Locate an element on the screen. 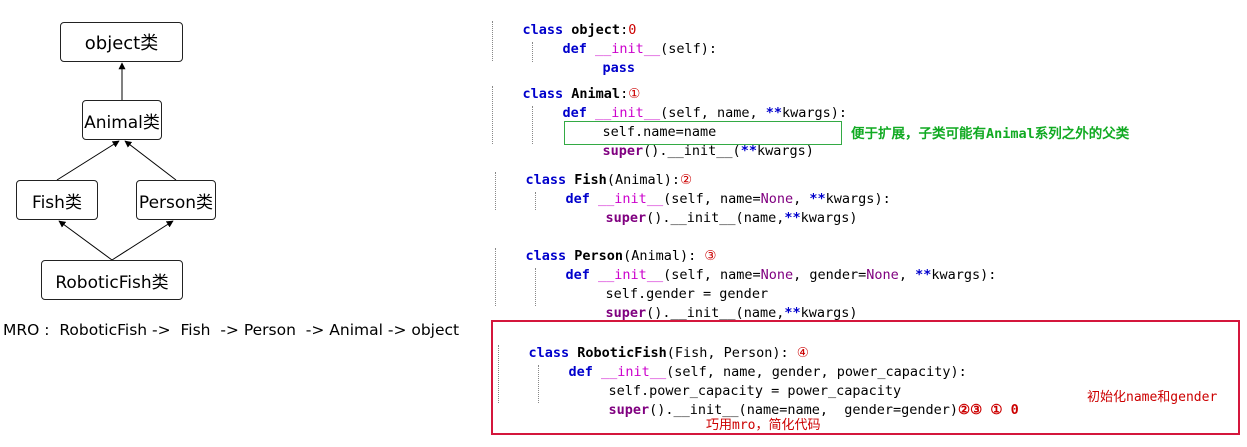 The image size is (1247, 447). code-line-assign-power: self.power_capacity = power_capacity is located at coordinates (739, 381).